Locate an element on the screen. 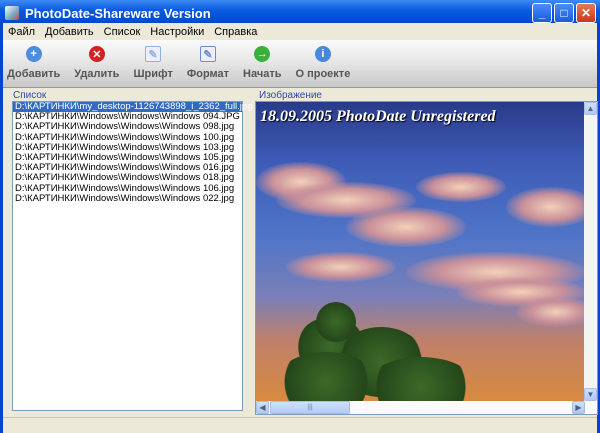  toolbar-button-label: О проекте is located at coordinates (323, 74).